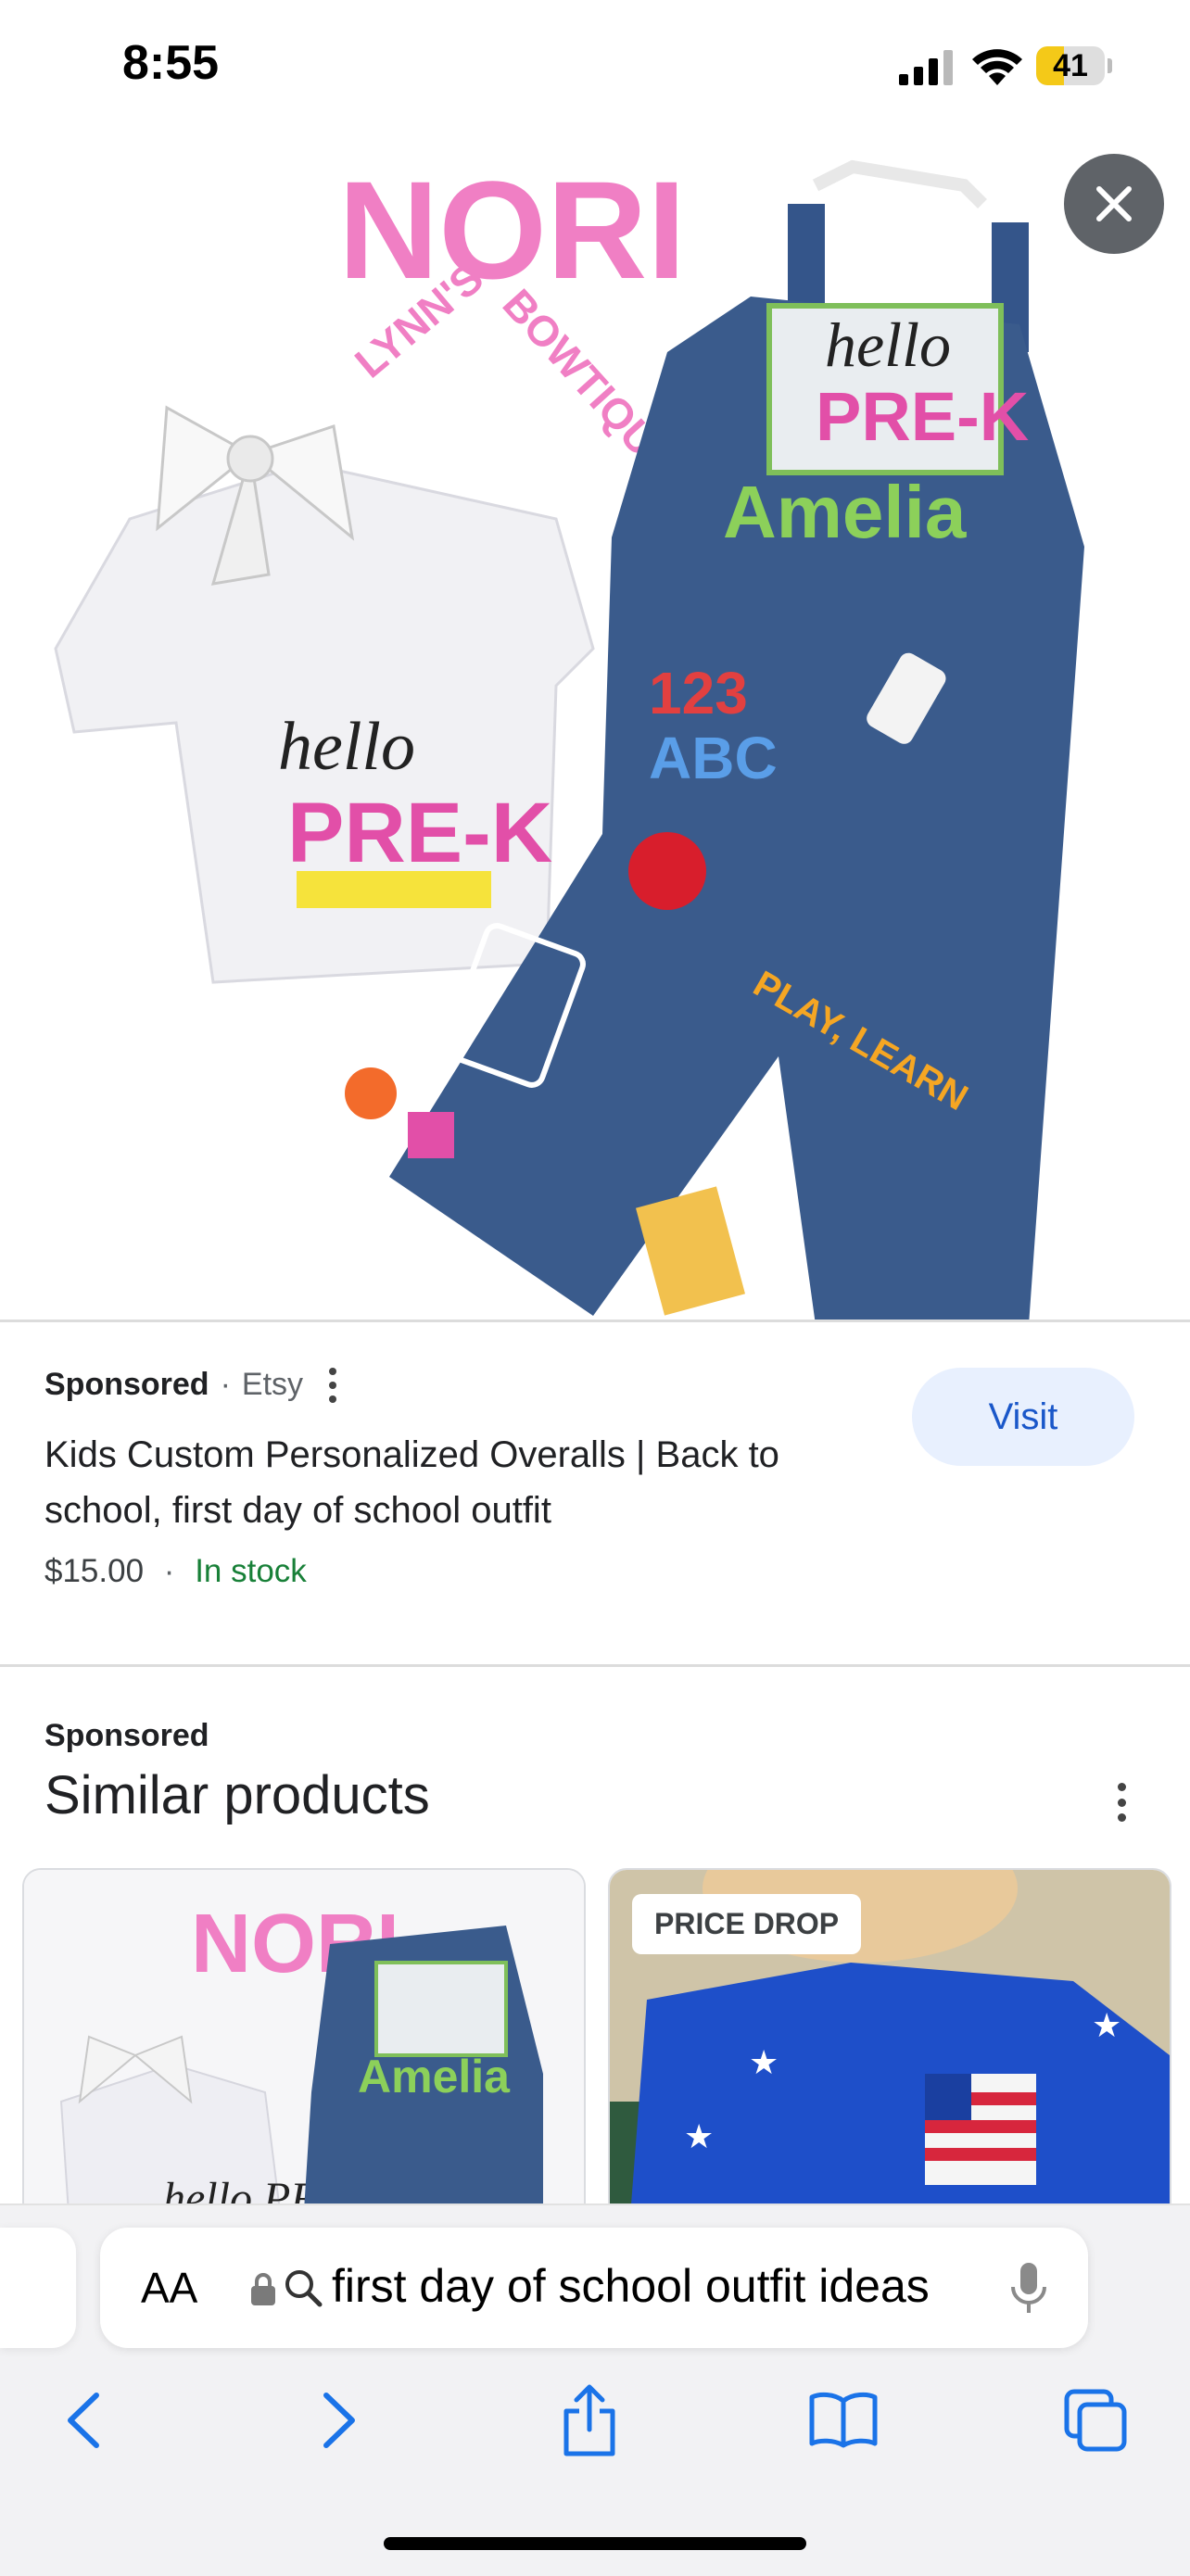  What do you see at coordinates (251, 1571) in the screenshot?
I see `stock-status: In stock` at bounding box center [251, 1571].